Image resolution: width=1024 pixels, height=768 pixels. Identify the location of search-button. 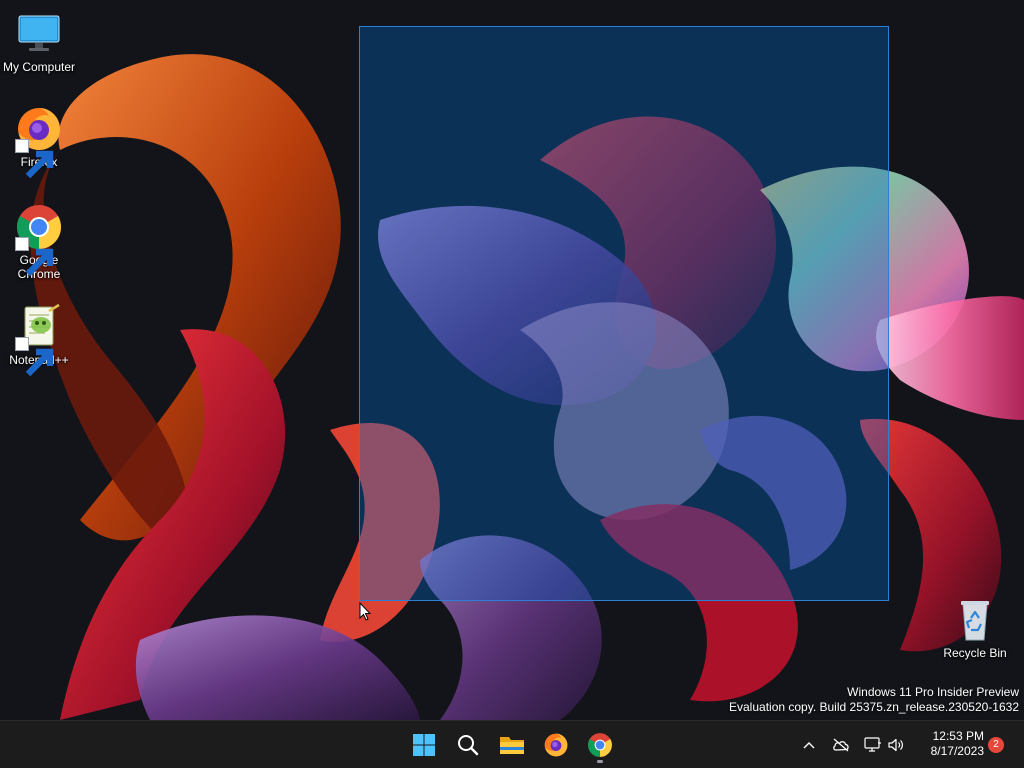
(468, 745).